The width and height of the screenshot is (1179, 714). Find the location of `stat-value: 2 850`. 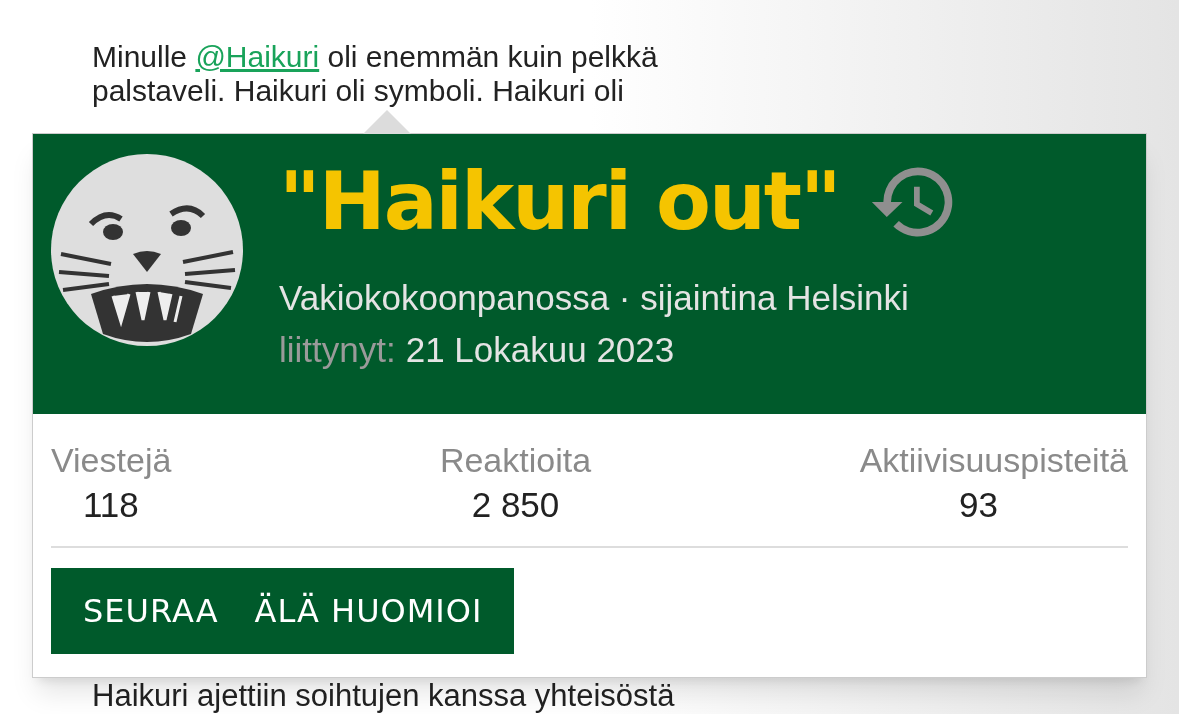

stat-value: 2 850 is located at coordinates (515, 505).